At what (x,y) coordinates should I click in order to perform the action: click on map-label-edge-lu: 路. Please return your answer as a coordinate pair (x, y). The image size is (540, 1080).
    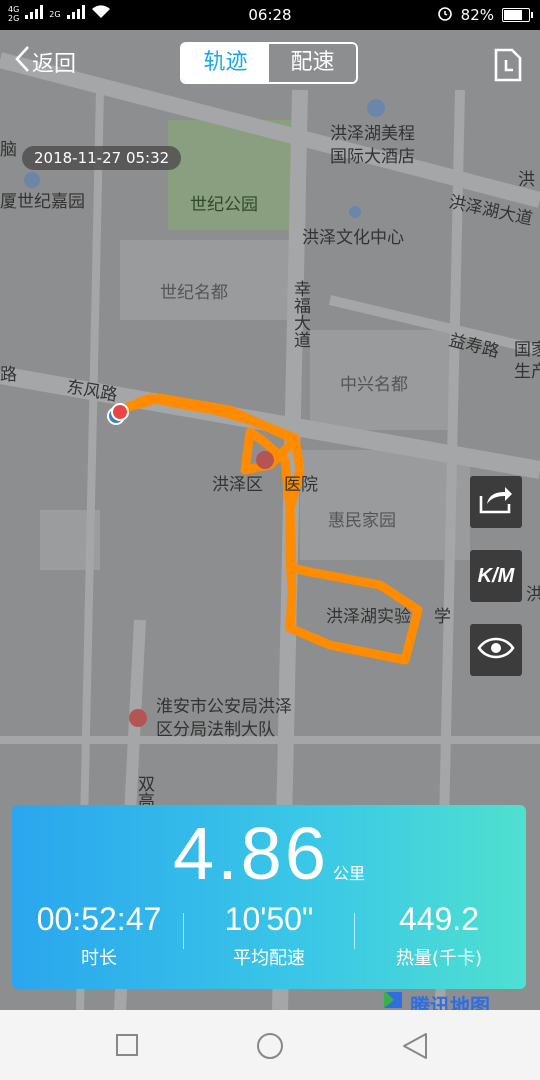
    Looking at the image, I should click on (8, 375).